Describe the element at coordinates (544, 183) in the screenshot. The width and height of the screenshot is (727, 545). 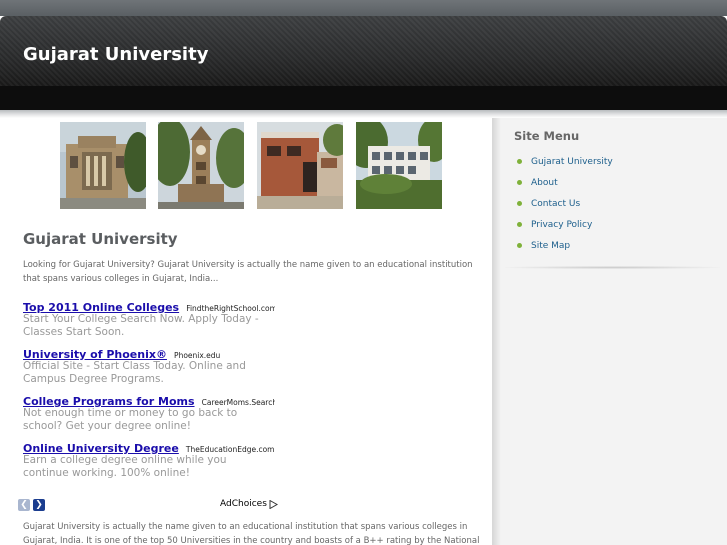
I see `sidebar-link: About` at that location.